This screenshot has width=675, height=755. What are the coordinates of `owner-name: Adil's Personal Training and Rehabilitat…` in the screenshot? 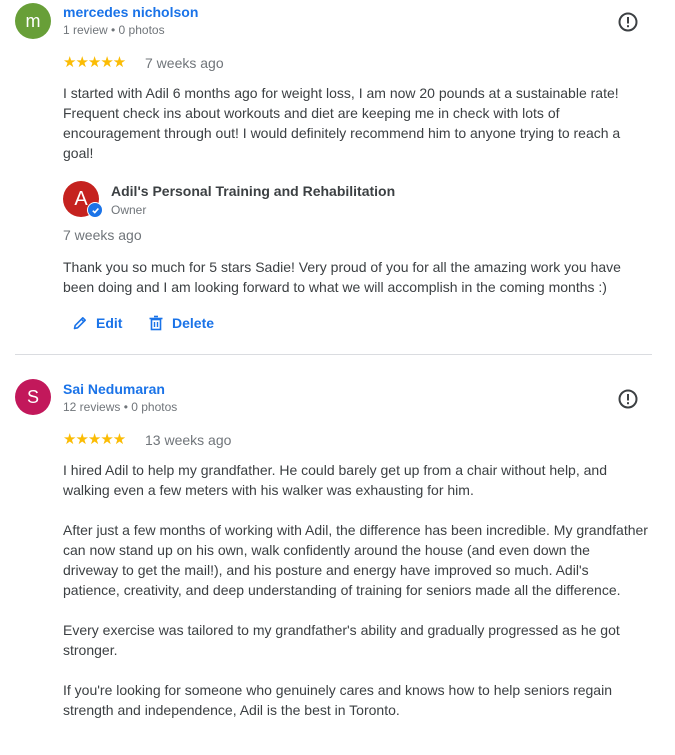 It's located at (253, 191).